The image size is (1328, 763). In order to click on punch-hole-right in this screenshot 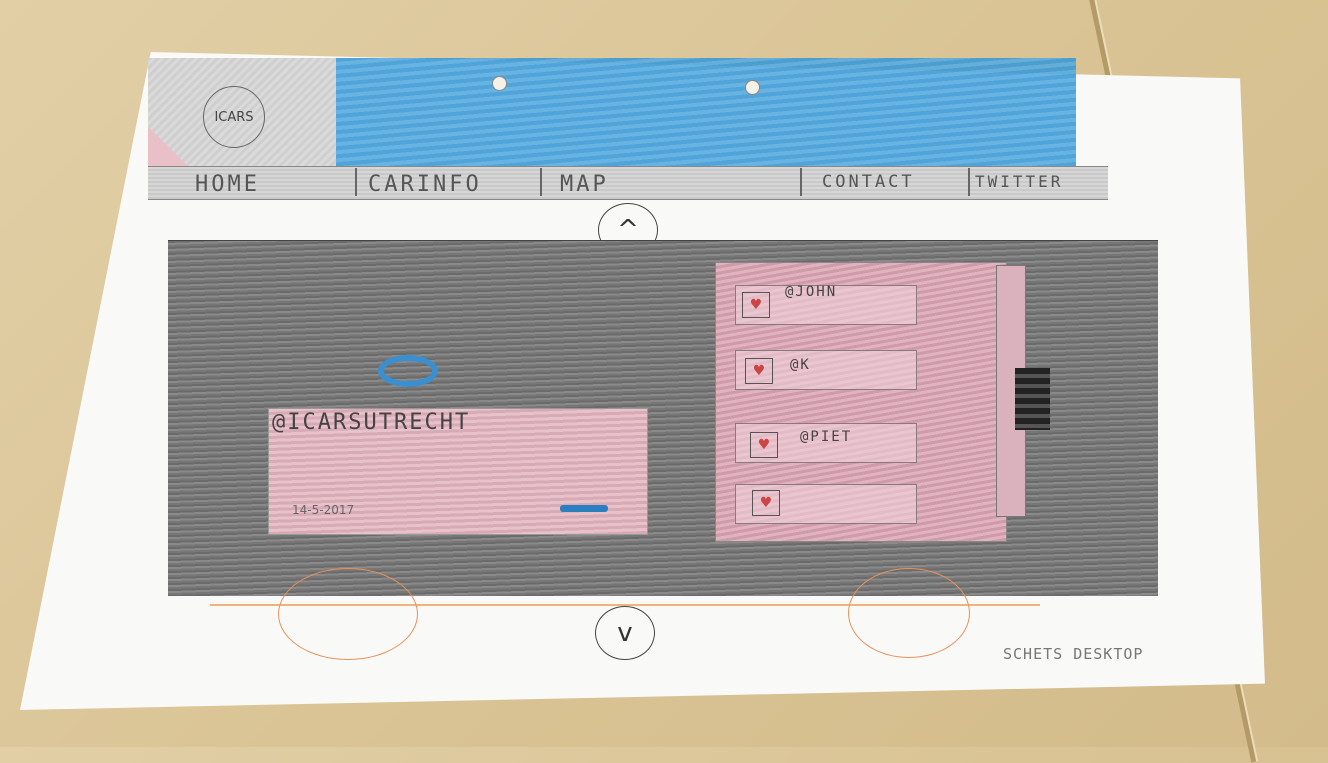, I will do `click(752, 87)`.